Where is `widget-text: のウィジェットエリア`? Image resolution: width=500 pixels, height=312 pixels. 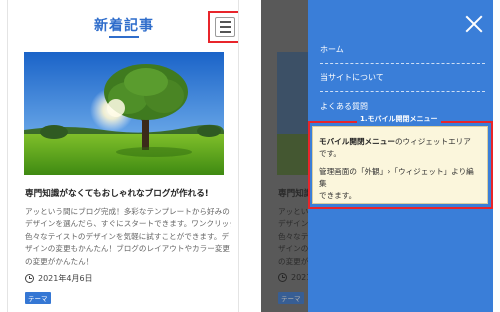
widget-text: のウィジェットエリア is located at coordinates (432, 141).